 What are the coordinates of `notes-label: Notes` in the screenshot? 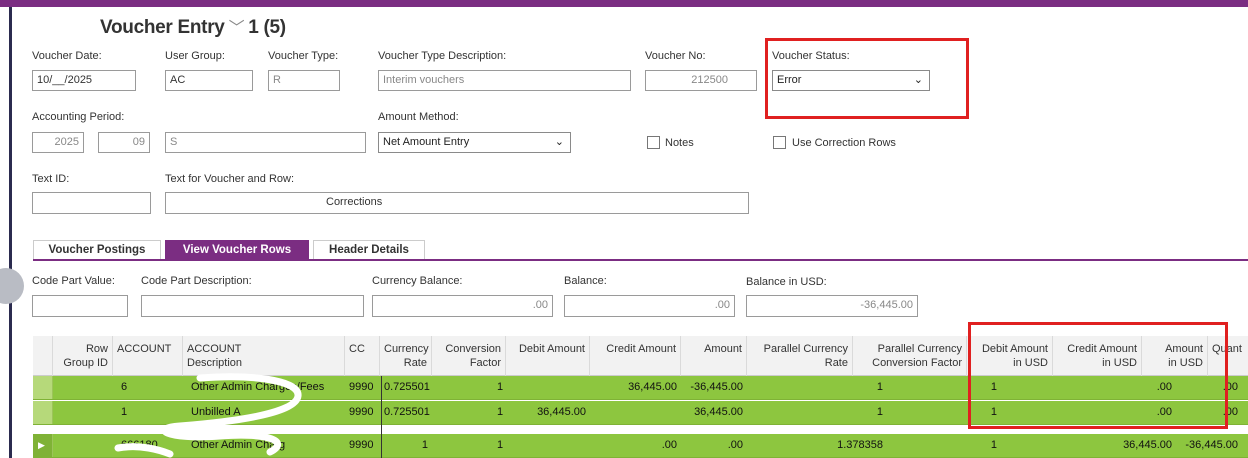 It's located at (679, 143).